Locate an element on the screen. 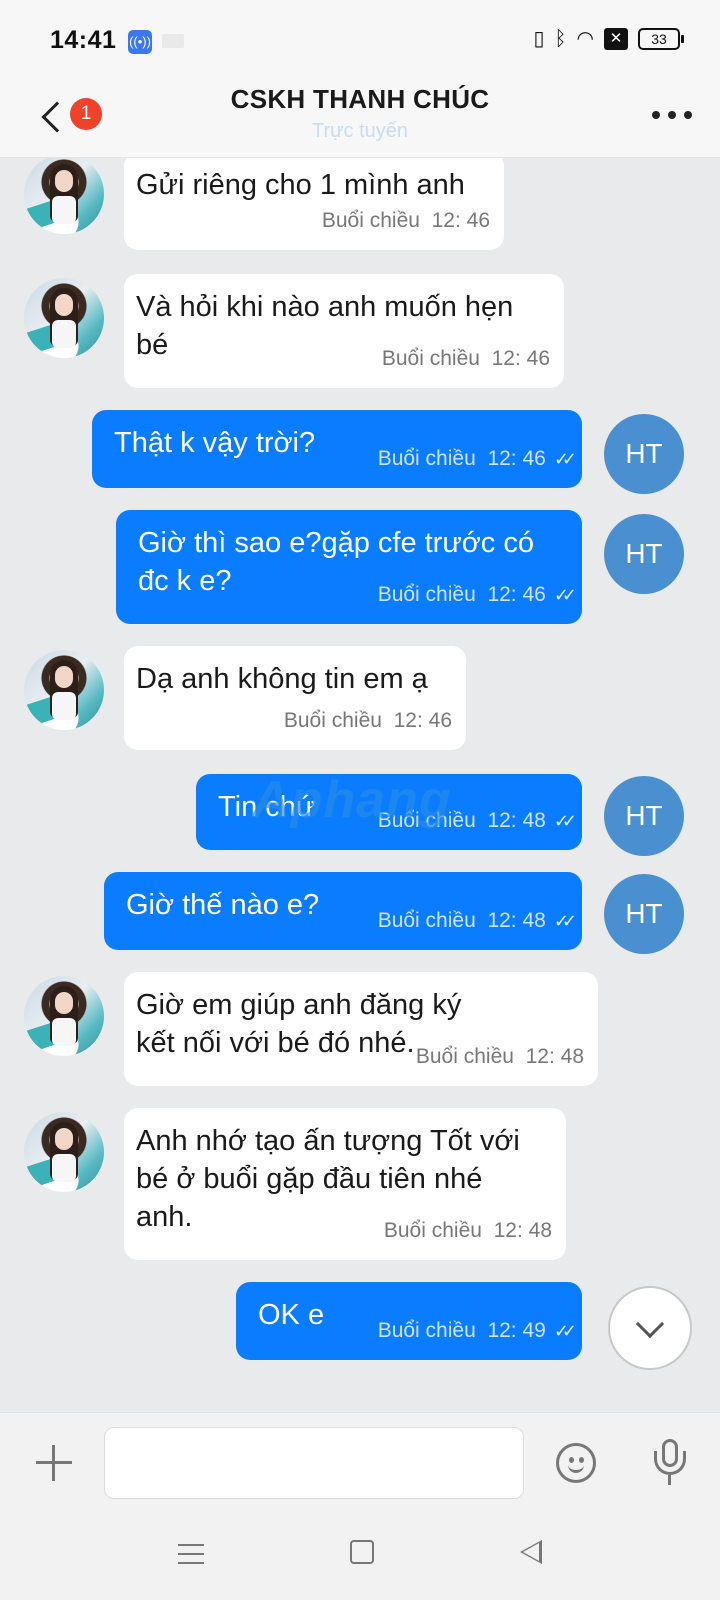 The width and height of the screenshot is (720, 1600). outgoing-message: OK e Buổi chiều 12: 49 ✓✓ is located at coordinates (409, 1321).